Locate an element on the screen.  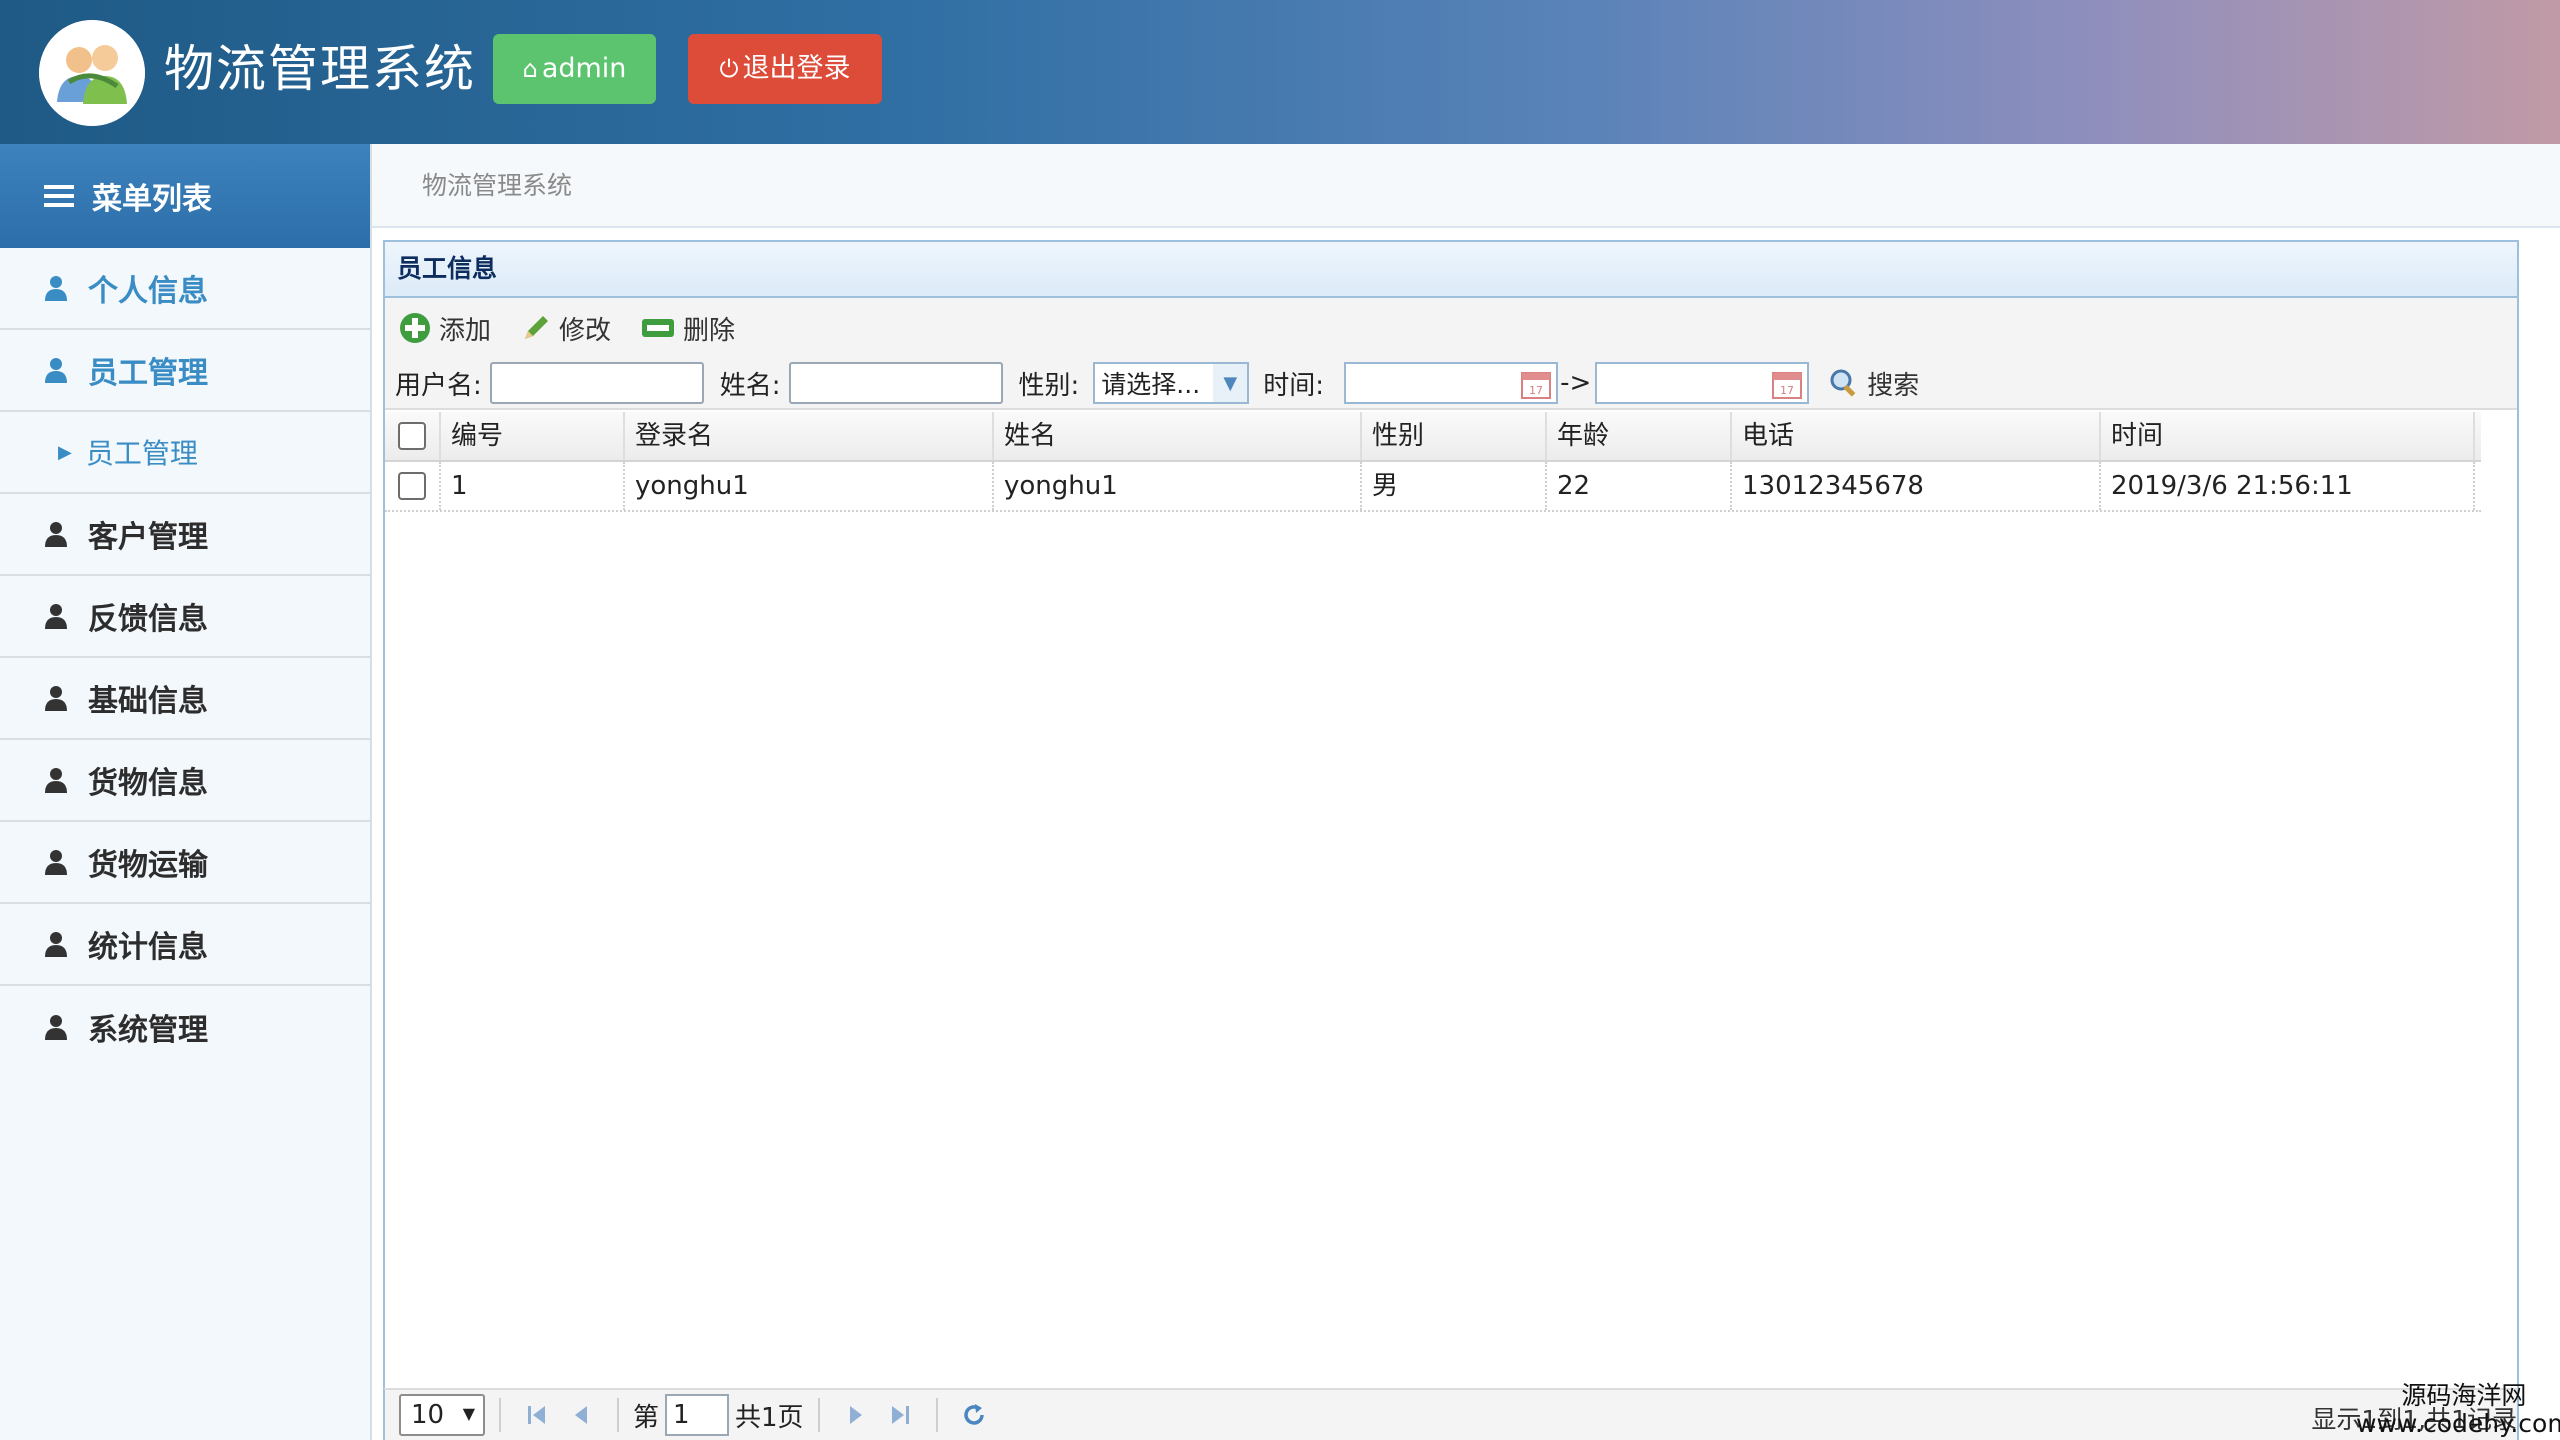
column-header-time: 时间 is located at coordinates (2288, 436).